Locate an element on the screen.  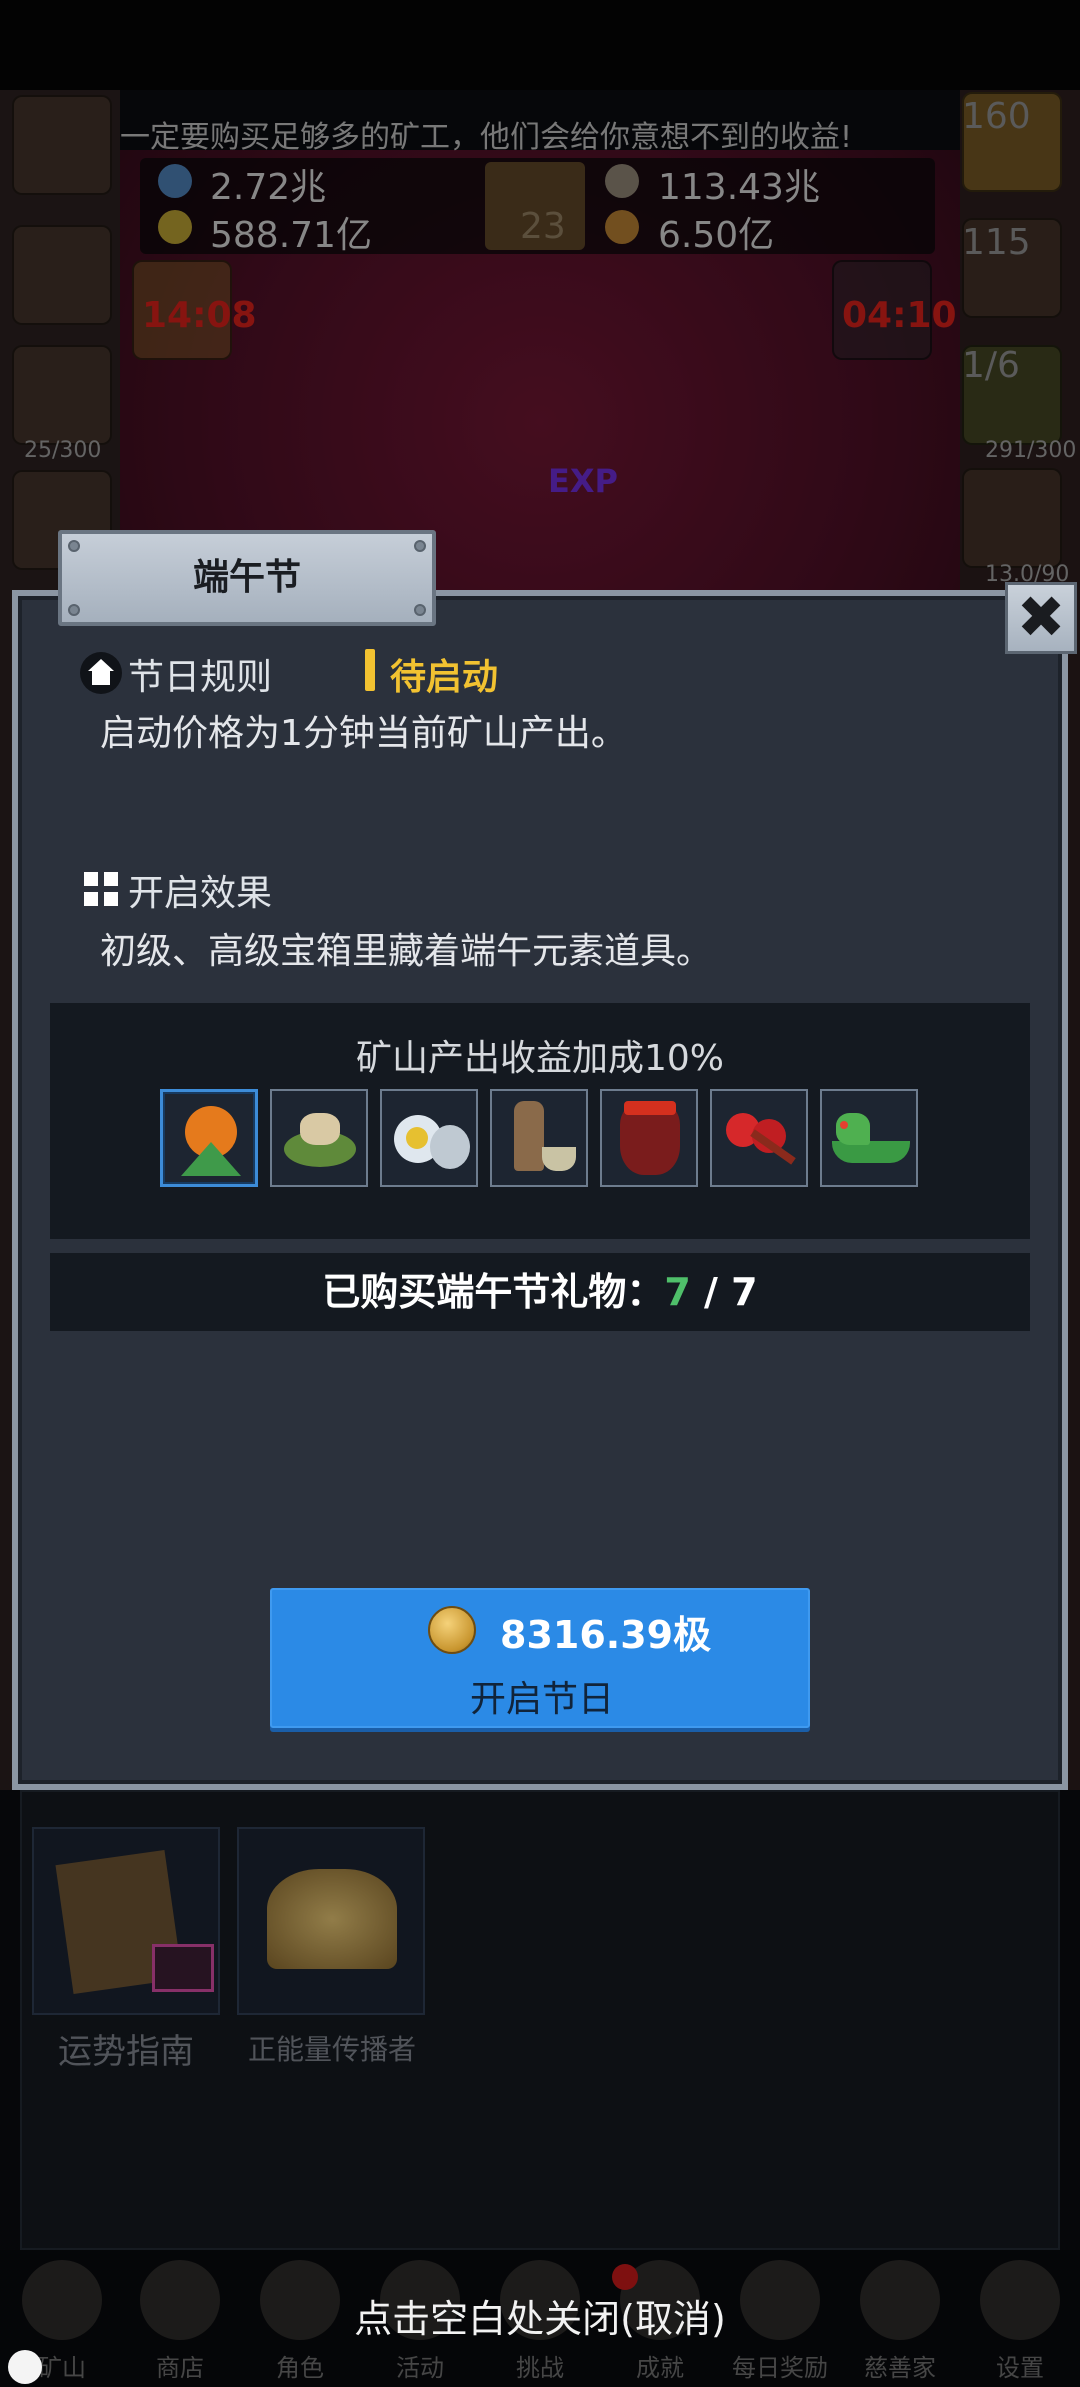
purchased-count: 7 is located at coordinates (677, 1292).